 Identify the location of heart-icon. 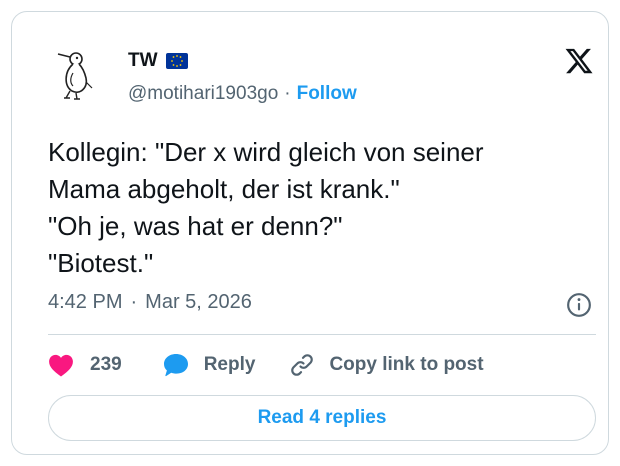
(61, 365).